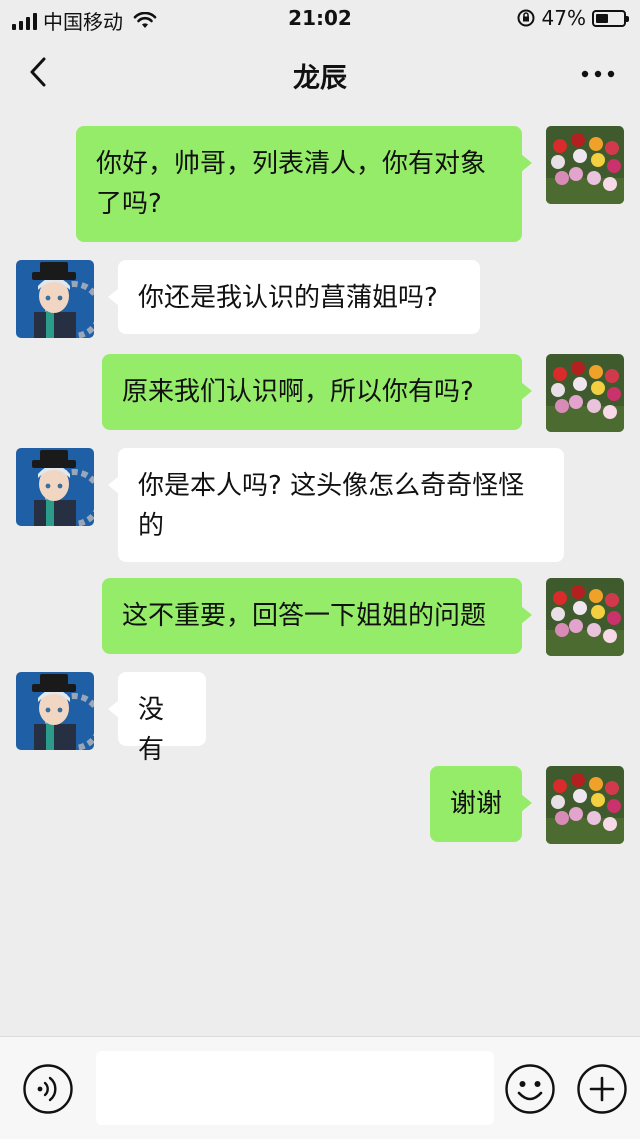 Image resolution: width=640 pixels, height=1139 pixels. What do you see at coordinates (157, 718) in the screenshot?
I see `message-bubble: 没有` at bounding box center [157, 718].